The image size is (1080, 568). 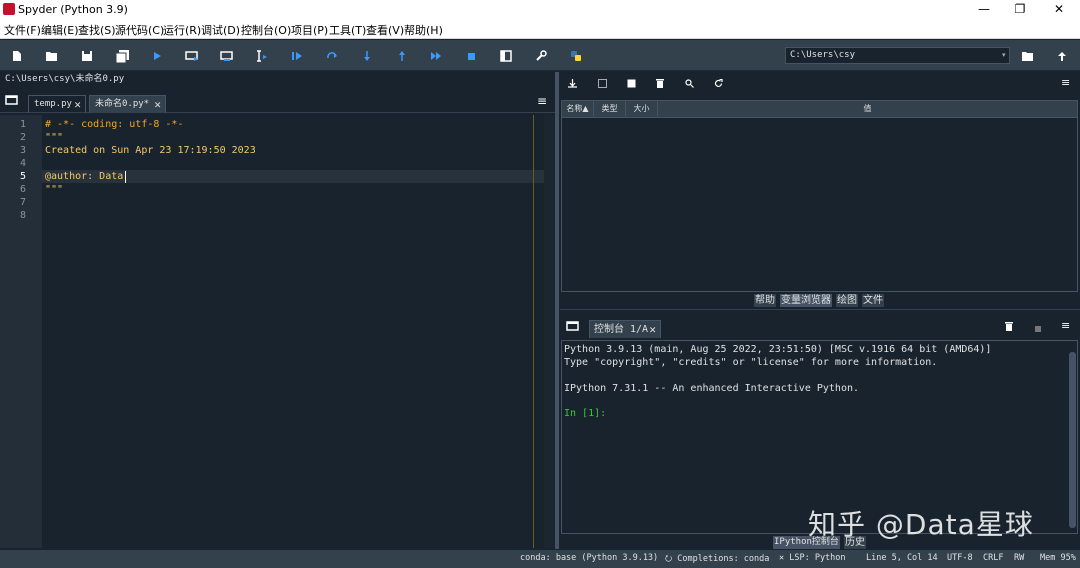 I want to click on open-file-icon, so click(x=52, y=56).